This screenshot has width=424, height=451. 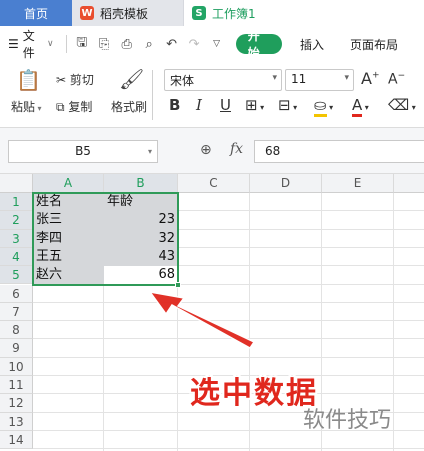 I want to click on grow-font-button: A+, so click(x=370, y=78).